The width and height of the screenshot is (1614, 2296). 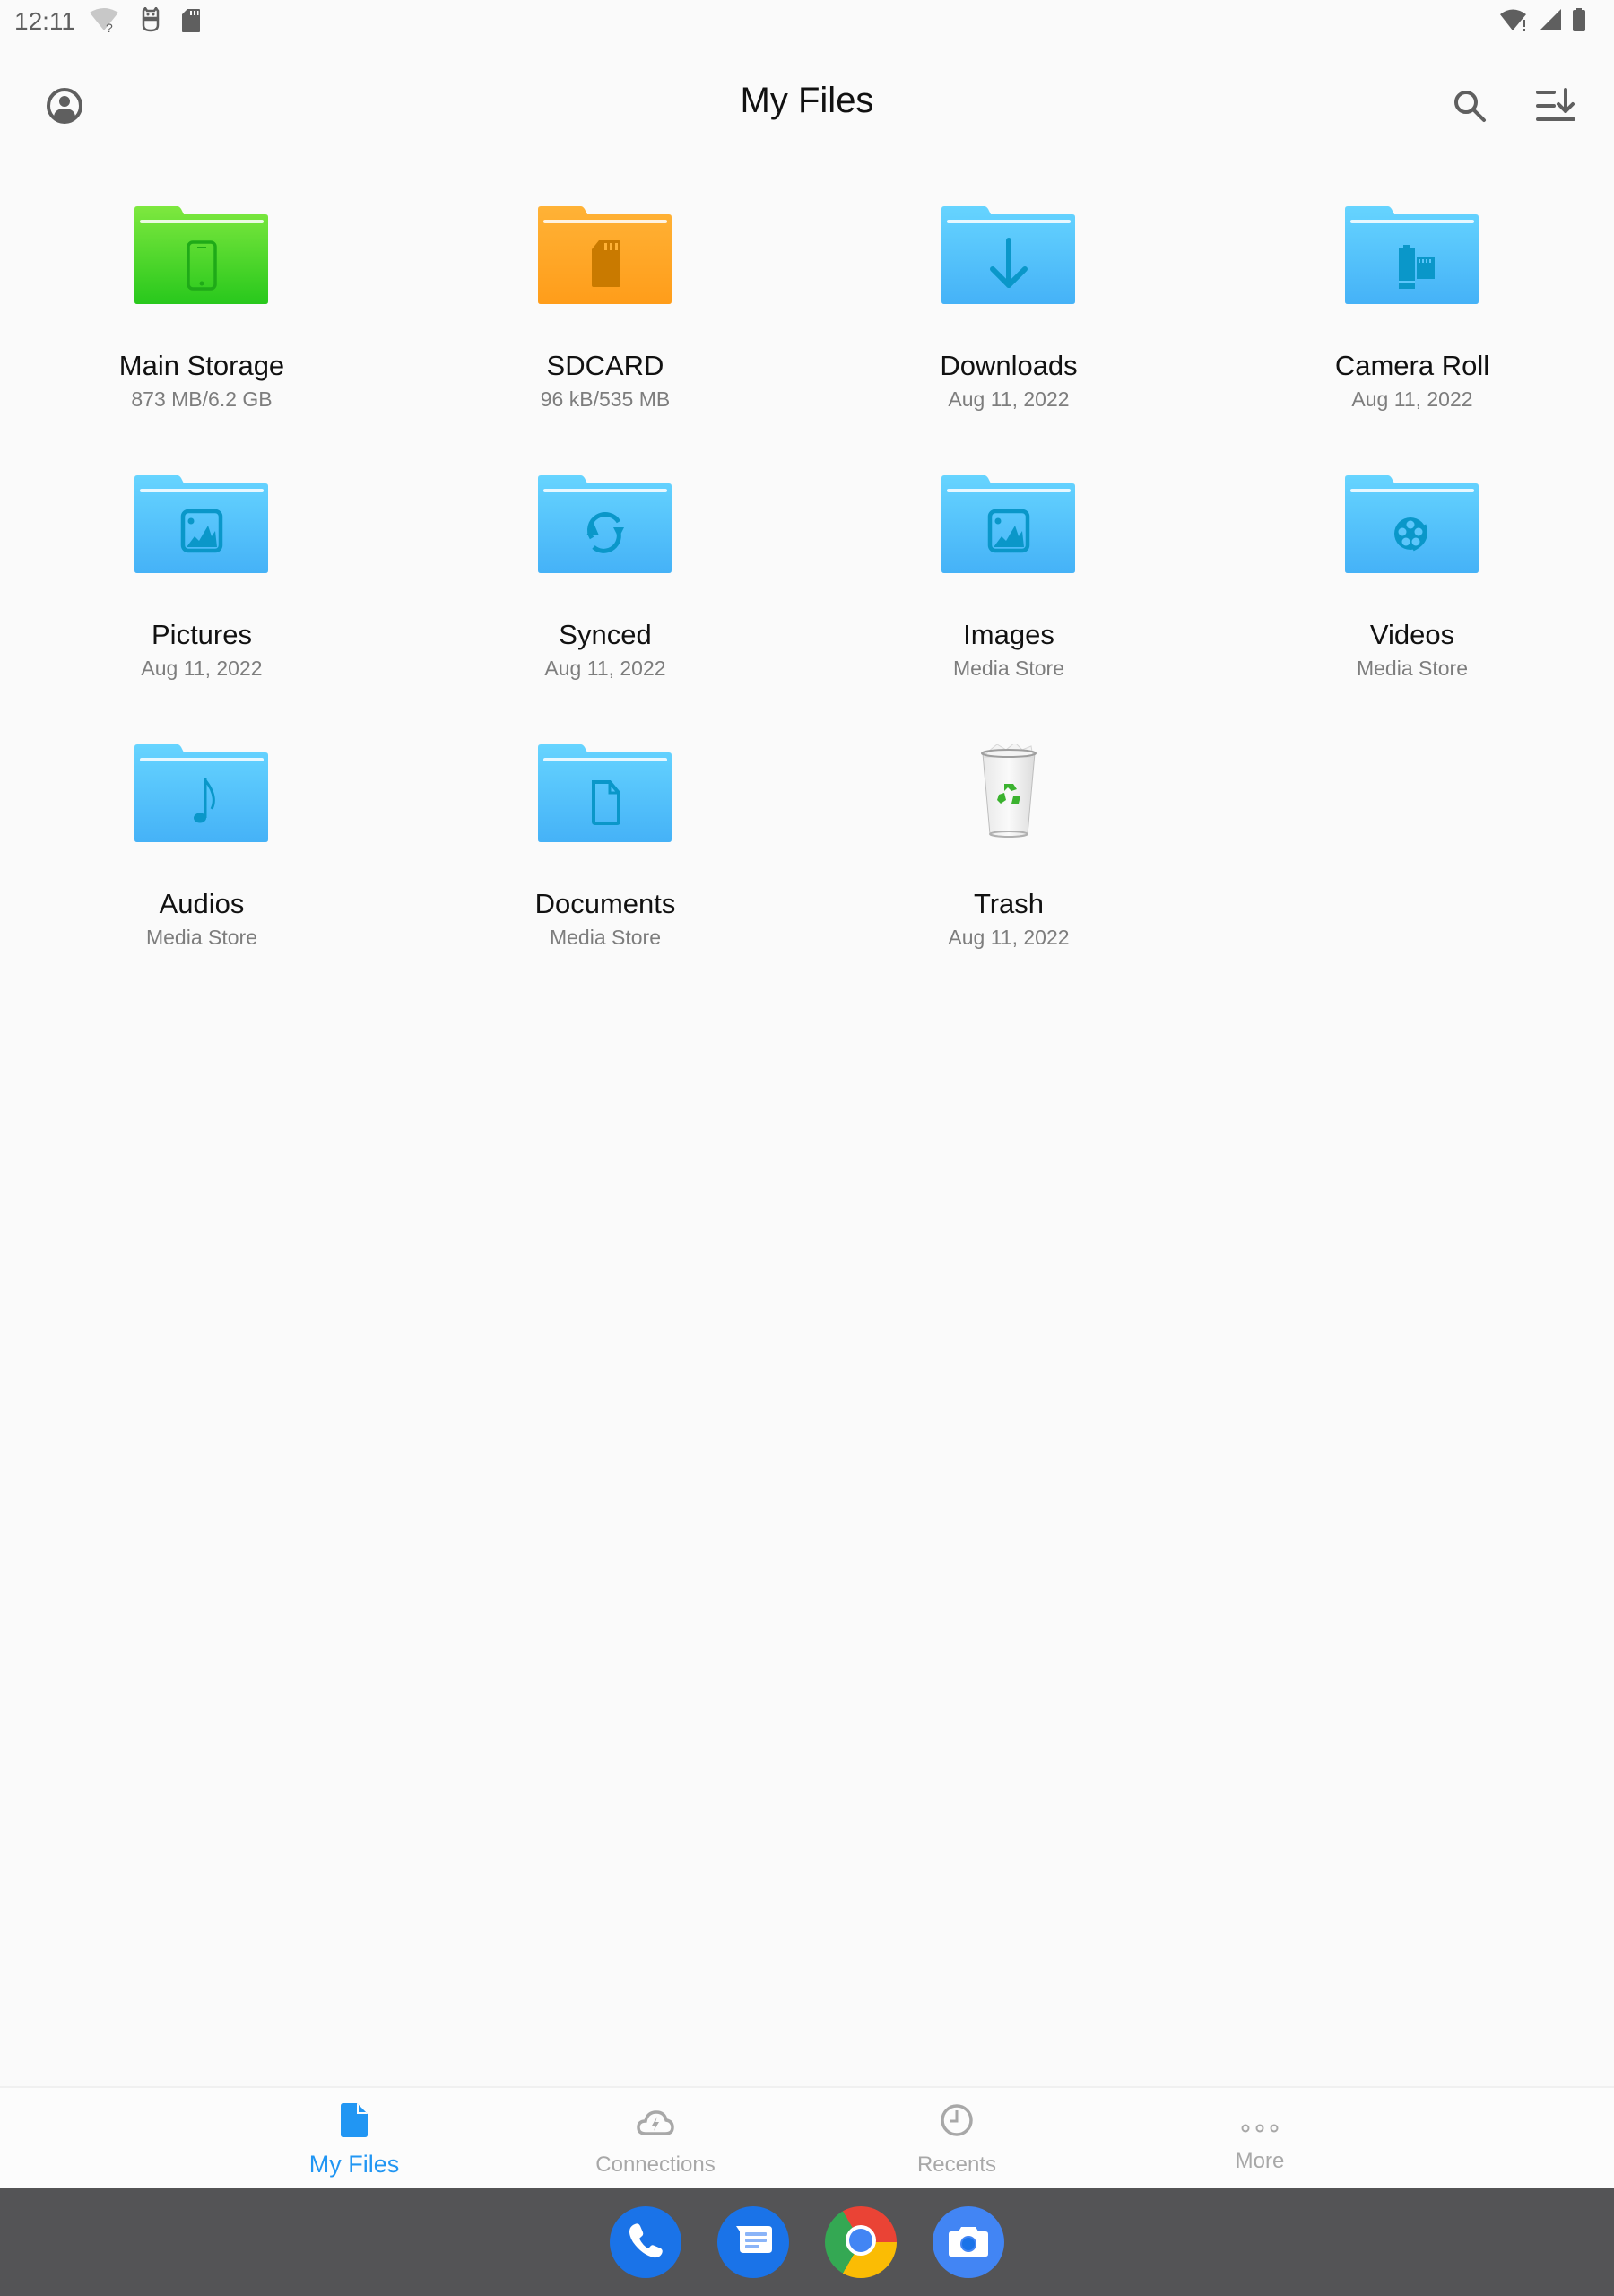 What do you see at coordinates (605, 609) in the screenshot?
I see `folder-tile-synced: Synced Aug 11, 2022` at bounding box center [605, 609].